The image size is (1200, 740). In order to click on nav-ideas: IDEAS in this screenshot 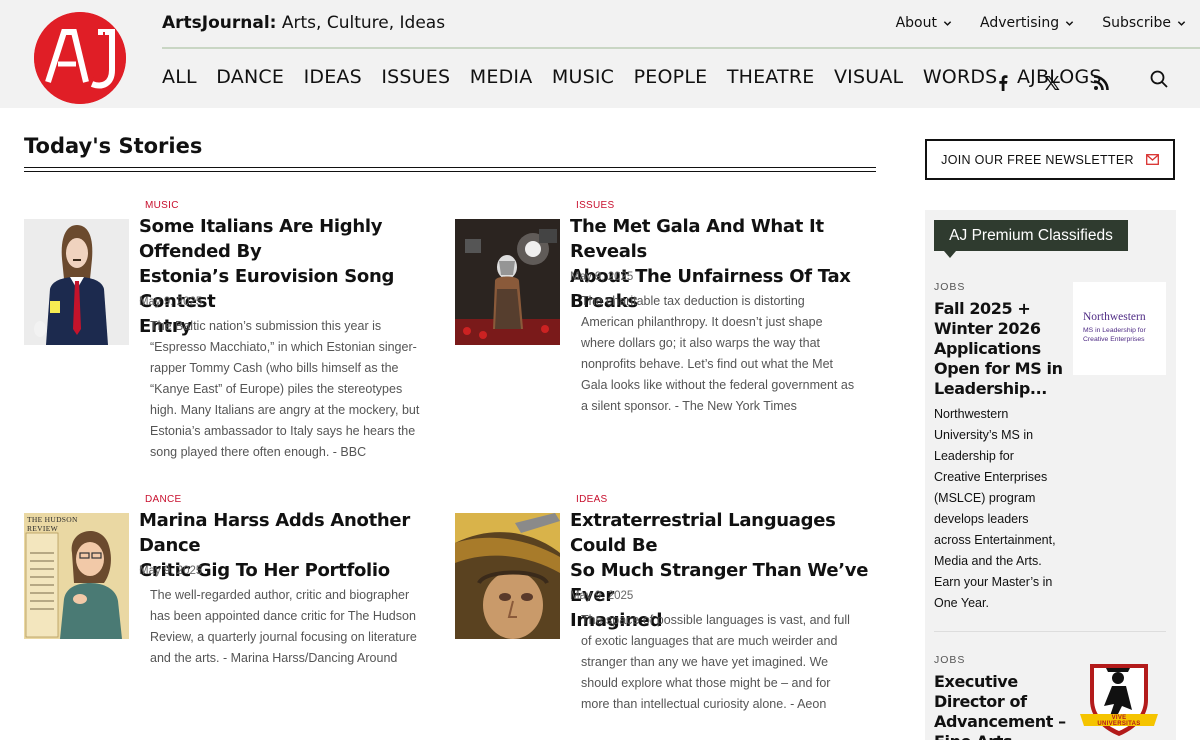, I will do `click(333, 77)`.